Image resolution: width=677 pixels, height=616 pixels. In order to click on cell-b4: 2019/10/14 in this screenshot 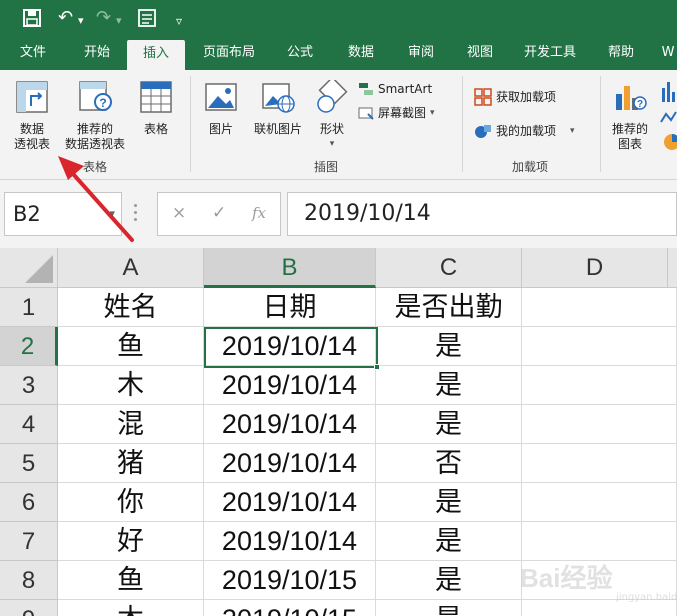, I will do `click(290, 424)`.